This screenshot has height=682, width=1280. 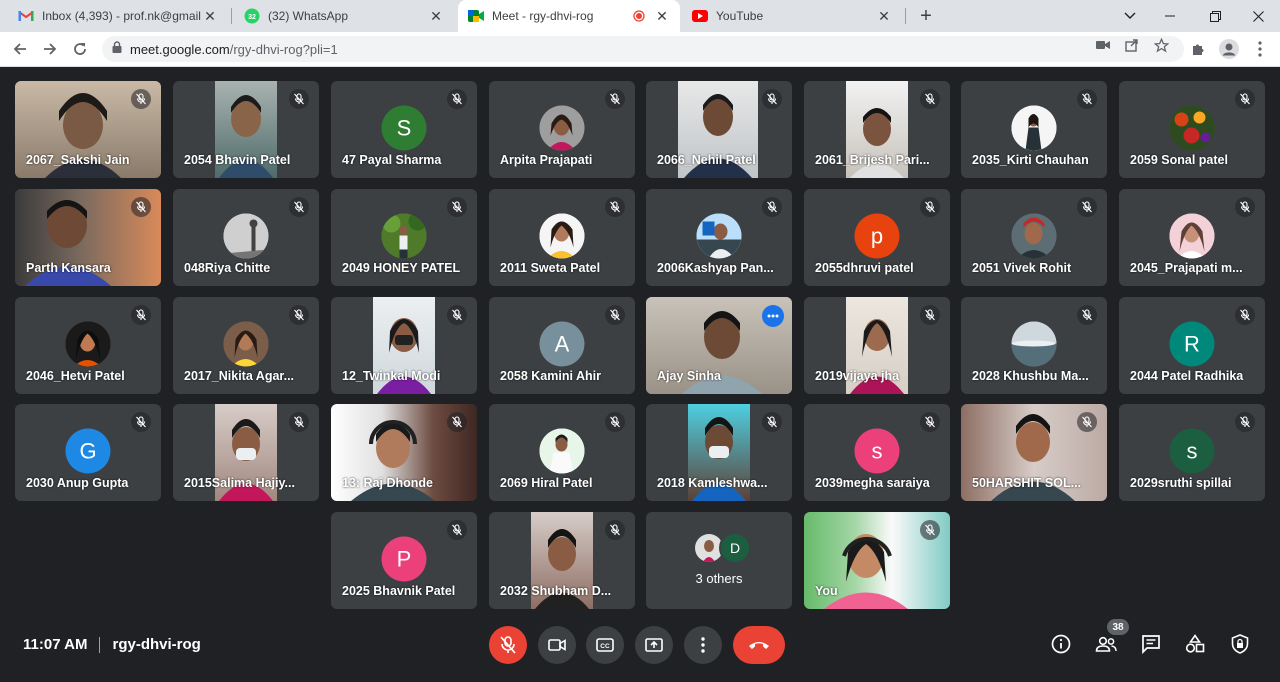 What do you see at coordinates (252, 17) in the screenshot?
I see `svg-text: 32` at bounding box center [252, 17].